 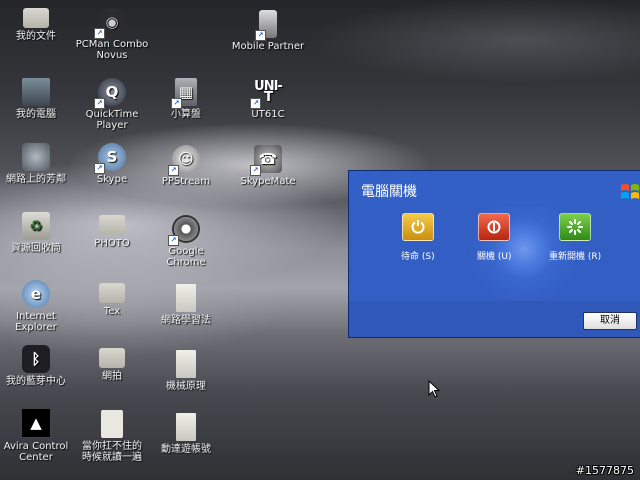 What do you see at coordinates (575, 257) in the screenshot?
I see `restart-label: 重新開機 (R)` at bounding box center [575, 257].